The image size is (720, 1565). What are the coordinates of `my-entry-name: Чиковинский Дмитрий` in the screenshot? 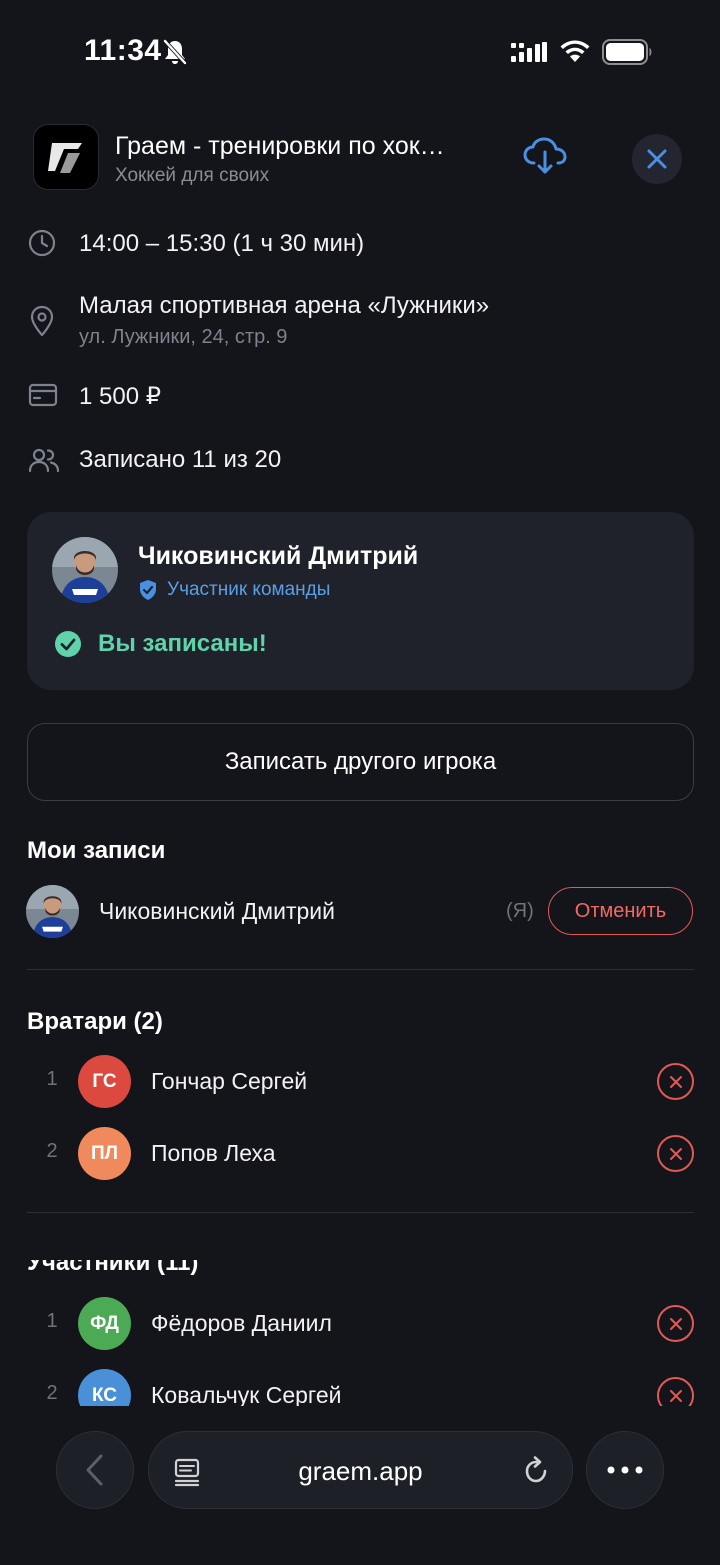 It's located at (217, 911).